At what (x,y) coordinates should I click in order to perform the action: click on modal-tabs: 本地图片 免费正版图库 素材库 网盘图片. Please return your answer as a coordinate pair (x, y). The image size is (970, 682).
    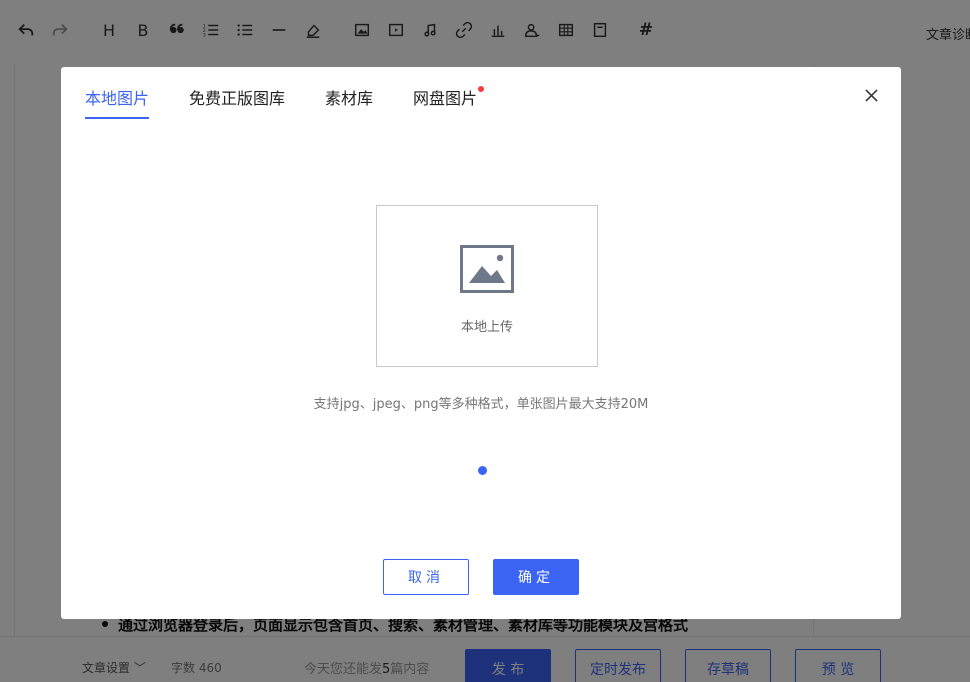
    Looking at the image, I should click on (301, 103).